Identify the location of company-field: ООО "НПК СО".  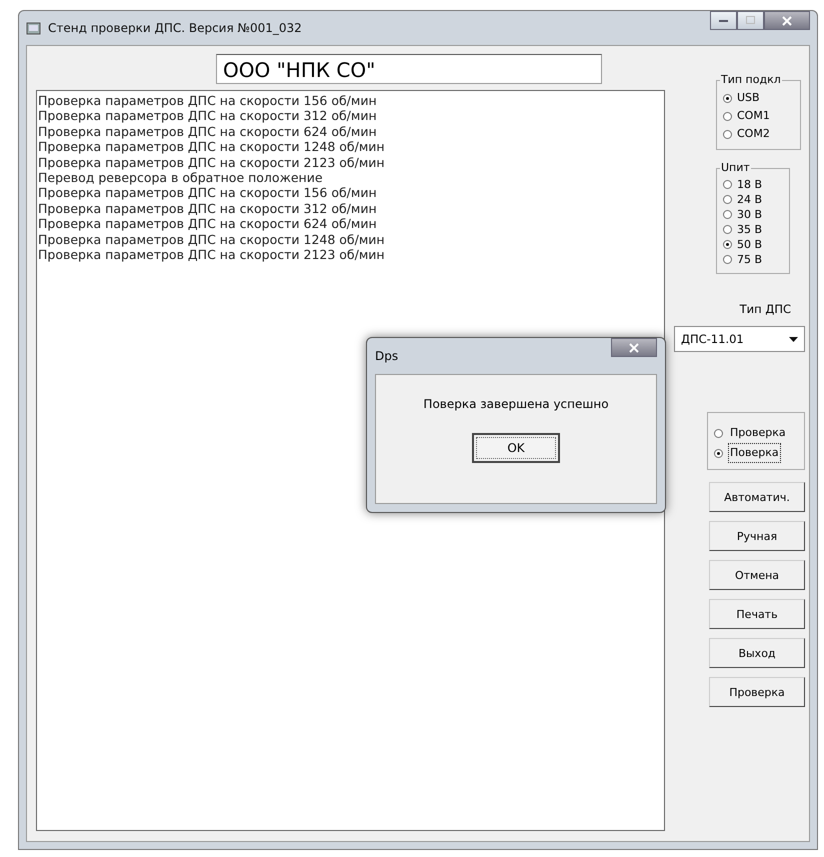
(409, 69).